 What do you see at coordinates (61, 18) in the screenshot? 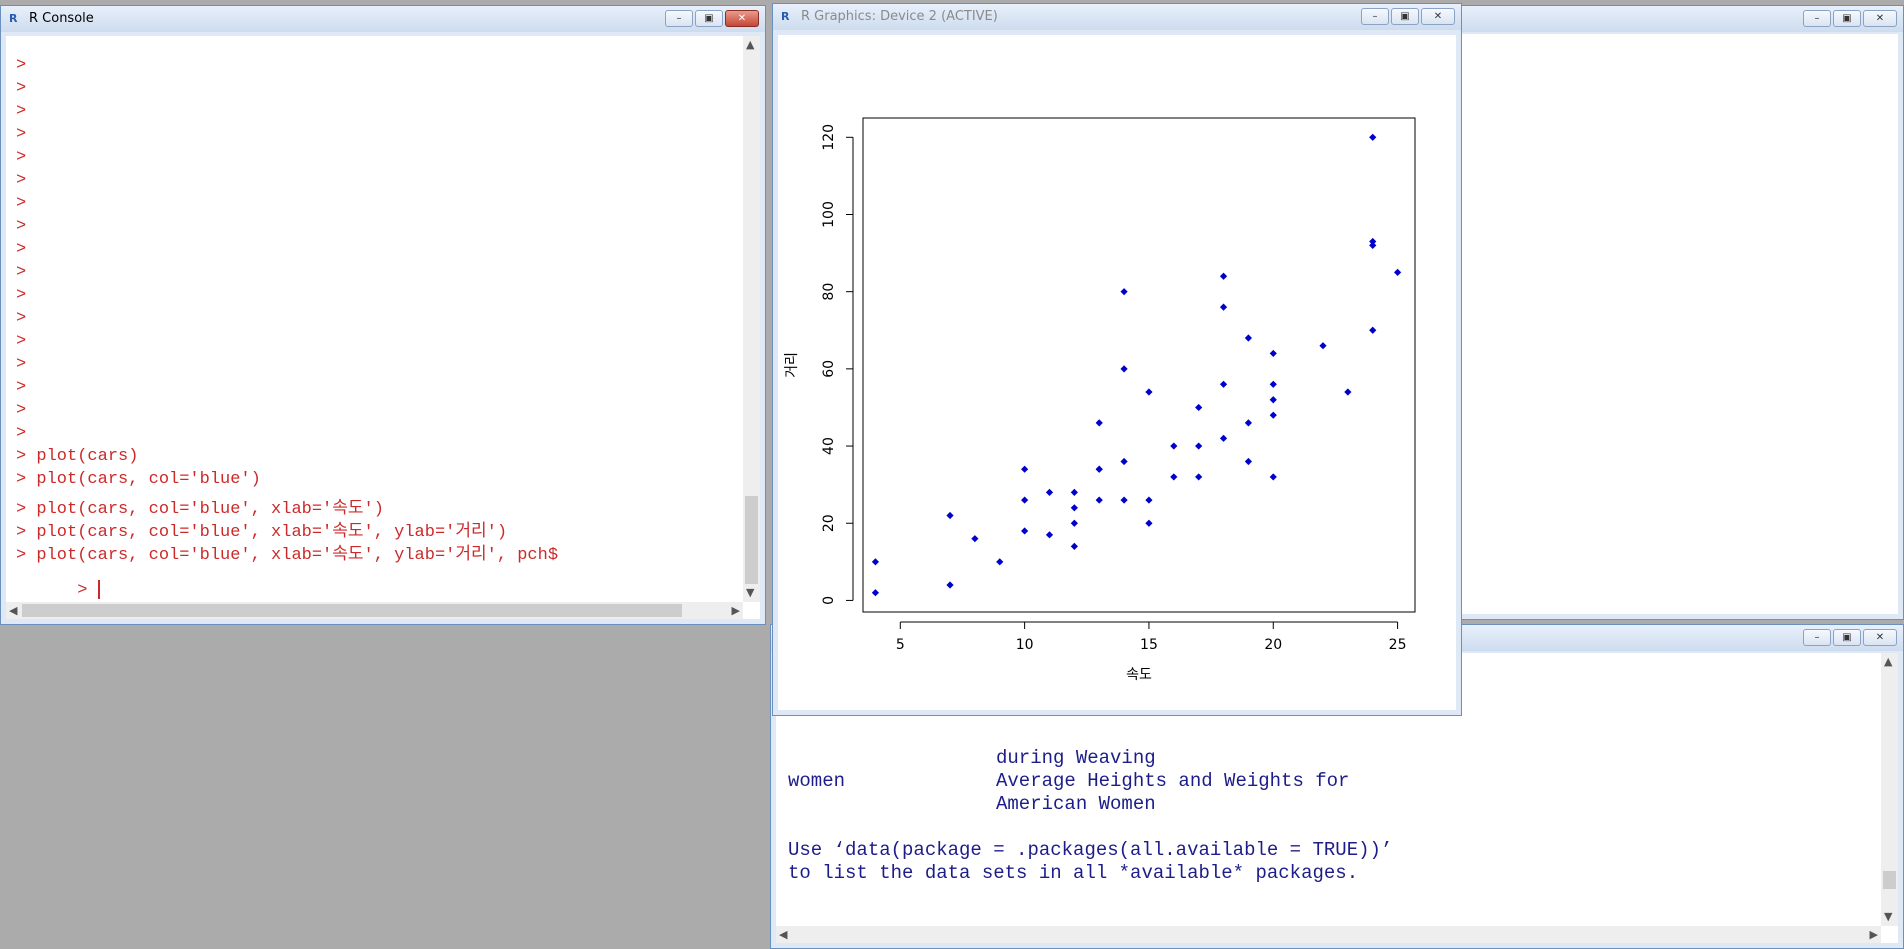
I see `r-console-title: R Console` at bounding box center [61, 18].